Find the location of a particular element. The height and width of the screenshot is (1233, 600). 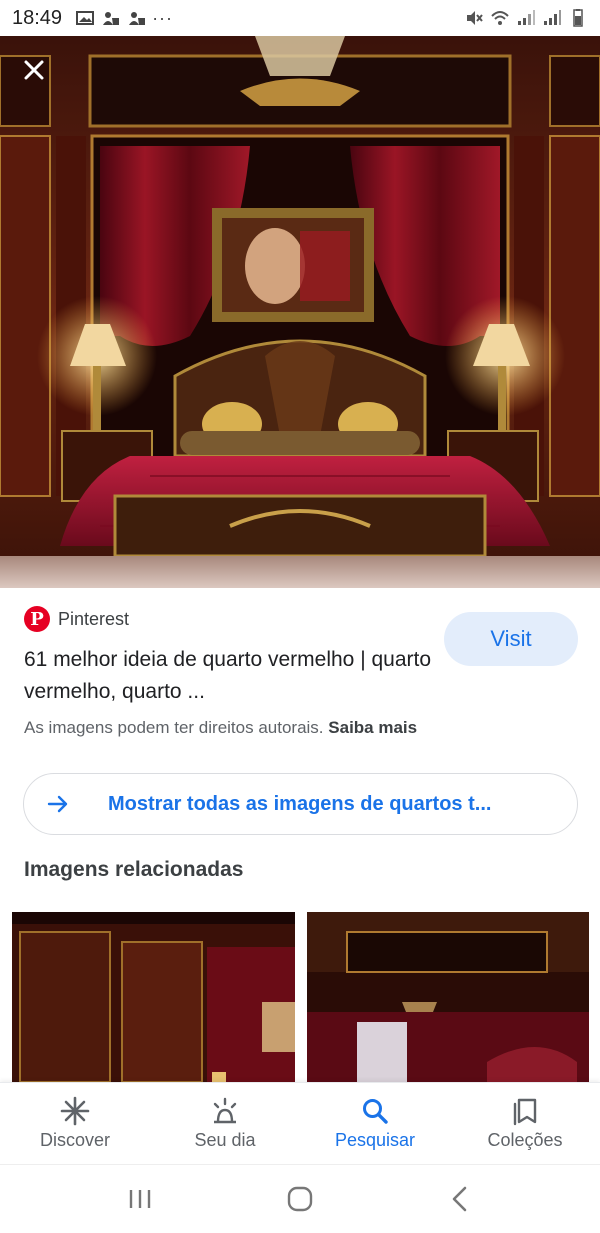

recent-apps-button is located at coordinates (140, 1199).